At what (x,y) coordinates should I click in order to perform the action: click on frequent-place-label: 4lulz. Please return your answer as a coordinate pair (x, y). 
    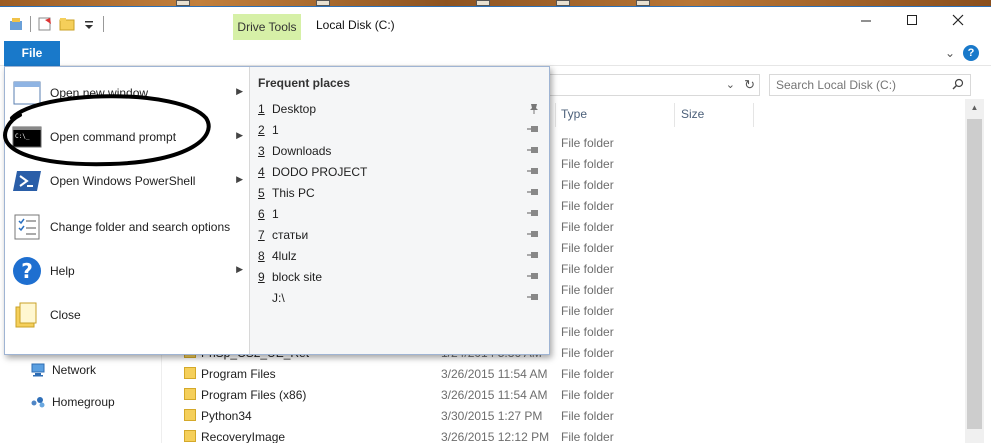
    Looking at the image, I should click on (284, 256).